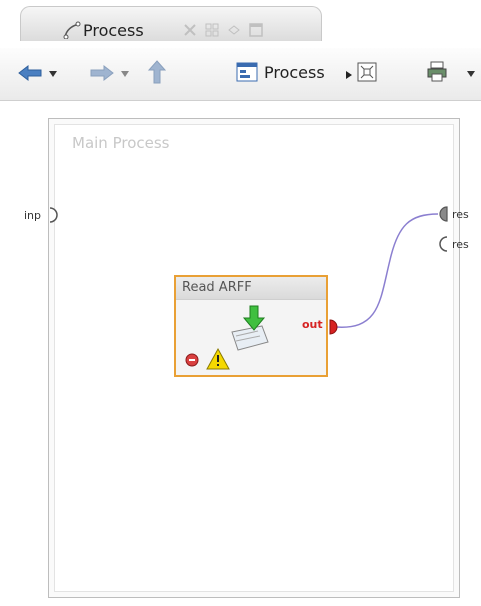 This screenshot has height=606, width=481. I want to click on connection-line, so click(387, 270).